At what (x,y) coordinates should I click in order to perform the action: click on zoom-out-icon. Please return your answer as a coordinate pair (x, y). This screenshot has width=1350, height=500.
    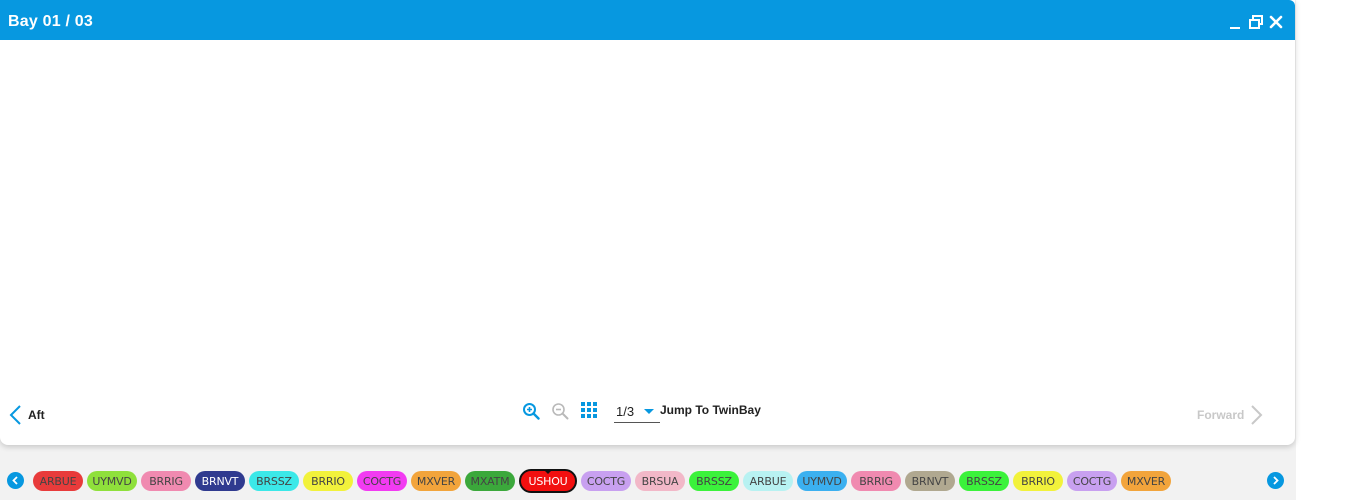
    Looking at the image, I should click on (560, 413).